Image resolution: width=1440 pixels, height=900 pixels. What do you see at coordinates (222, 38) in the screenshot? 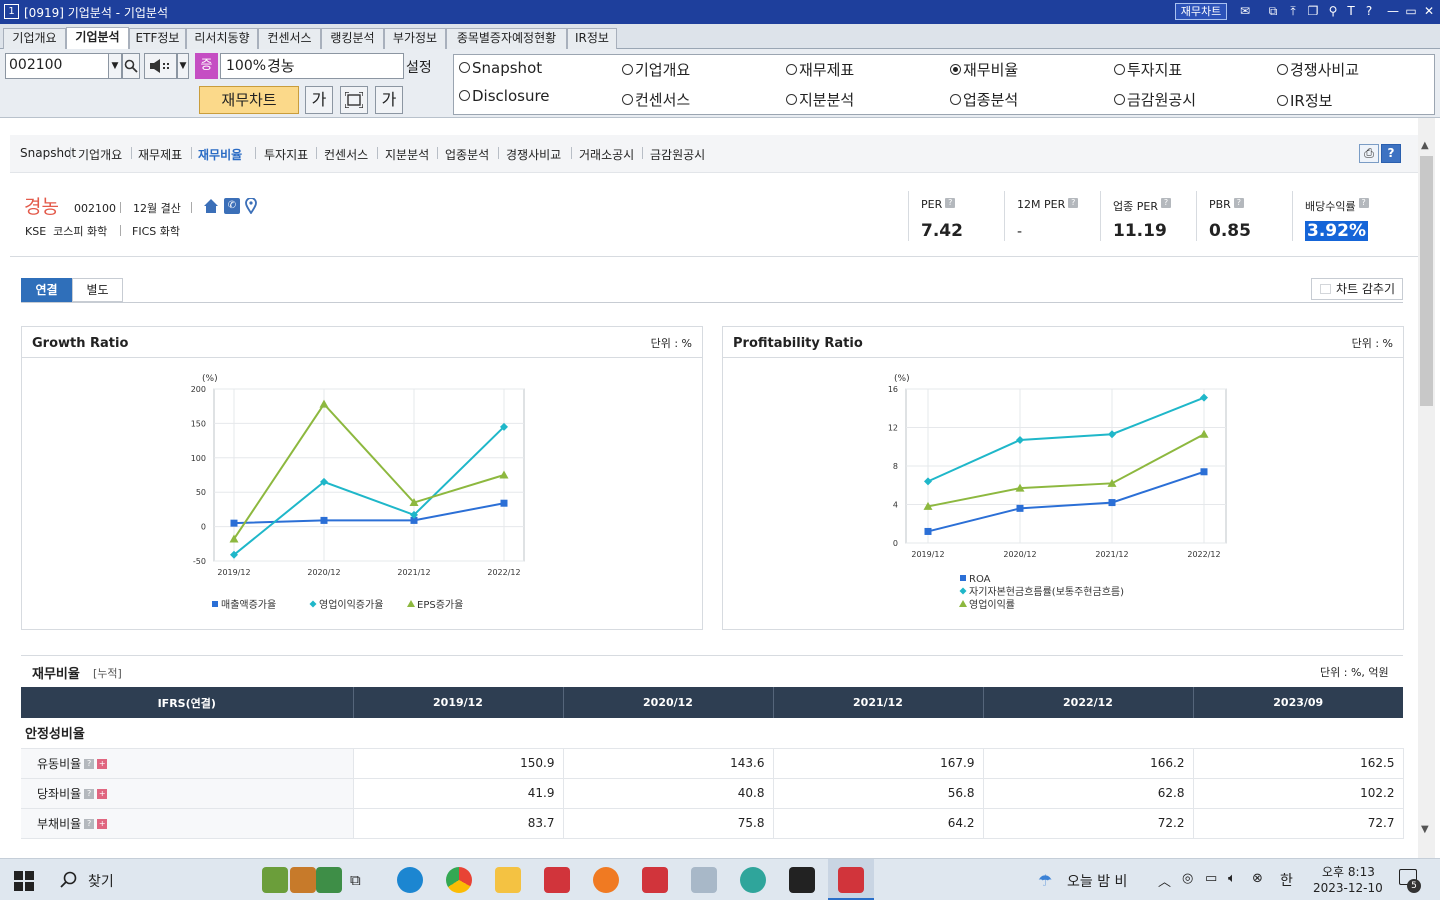
I see `tab-research-trend: 리서치동향` at bounding box center [222, 38].